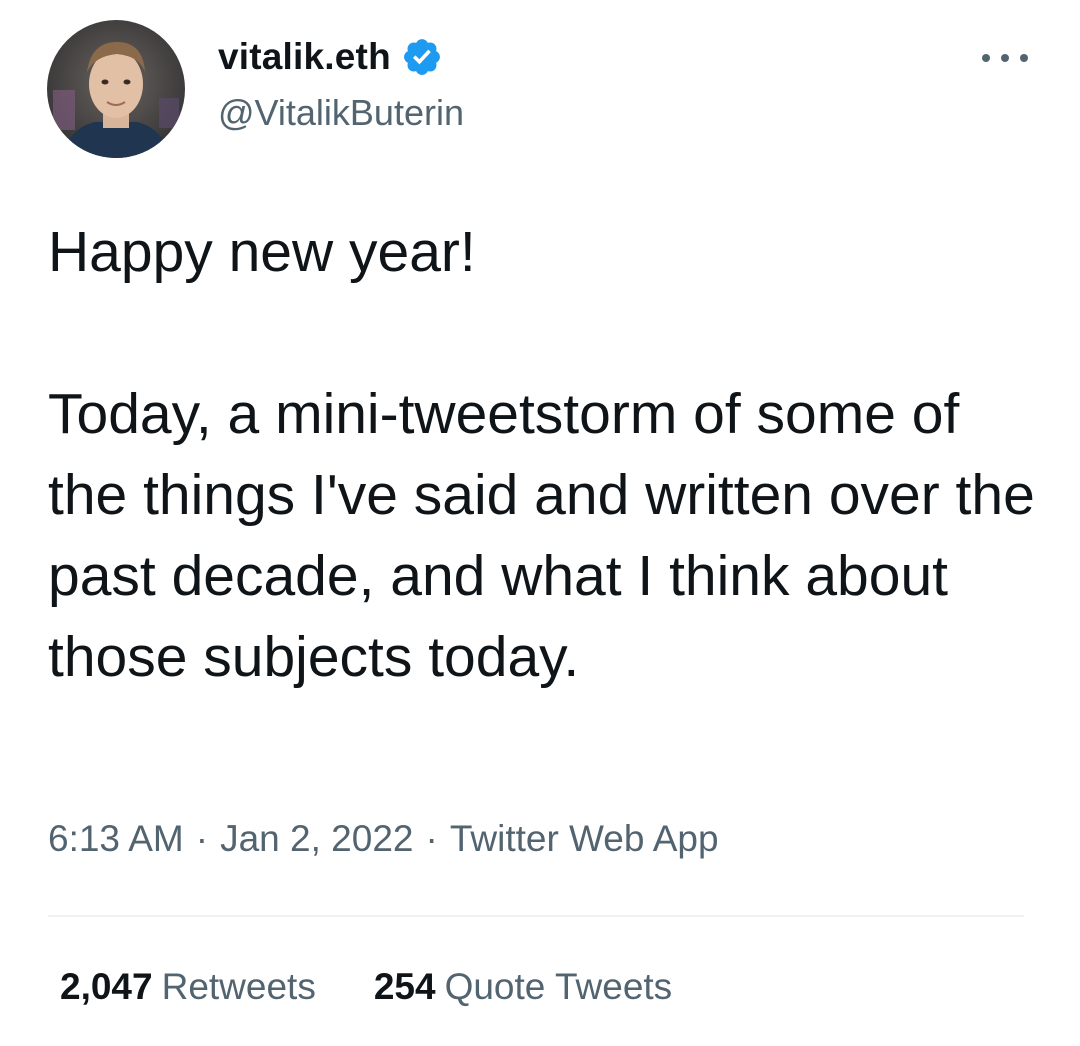 Image resolution: width=1080 pixels, height=1046 pixels. Describe the element at coordinates (262, 252) in the screenshot. I see `tweet-paragraph: Happy new year!` at that location.